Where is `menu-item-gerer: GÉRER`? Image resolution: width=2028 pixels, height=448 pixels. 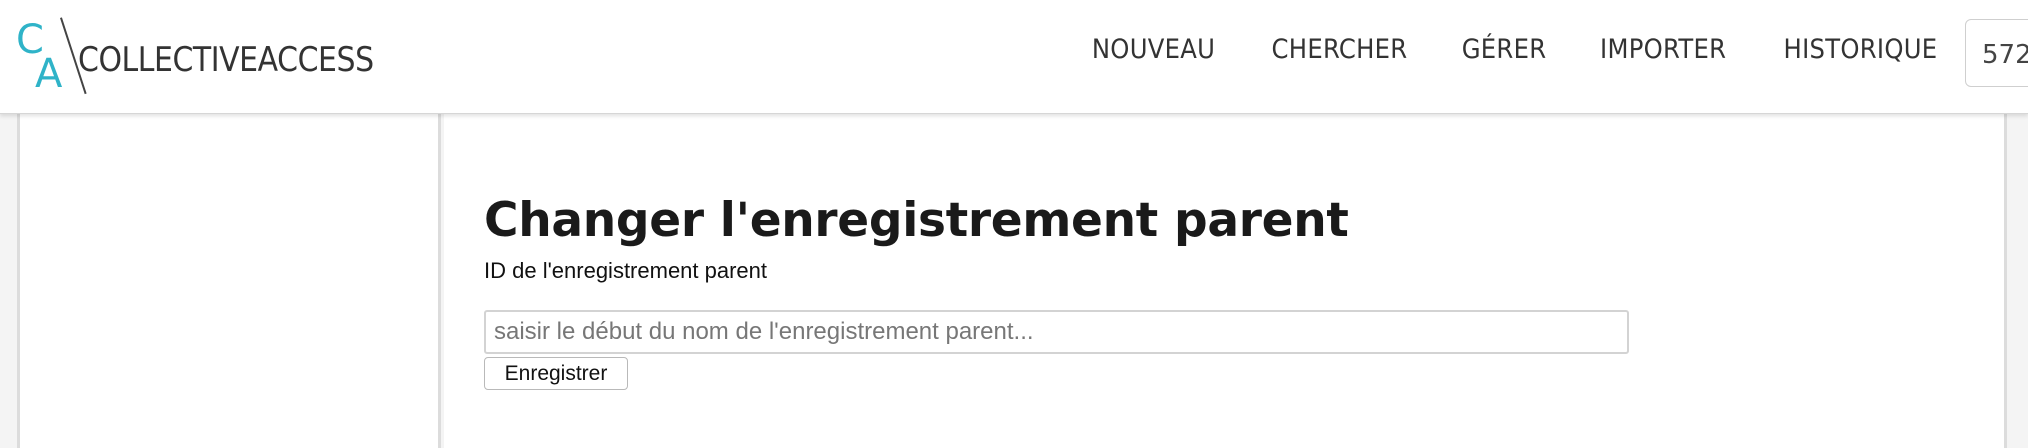 menu-item-gerer: GÉRER is located at coordinates (1503, 49).